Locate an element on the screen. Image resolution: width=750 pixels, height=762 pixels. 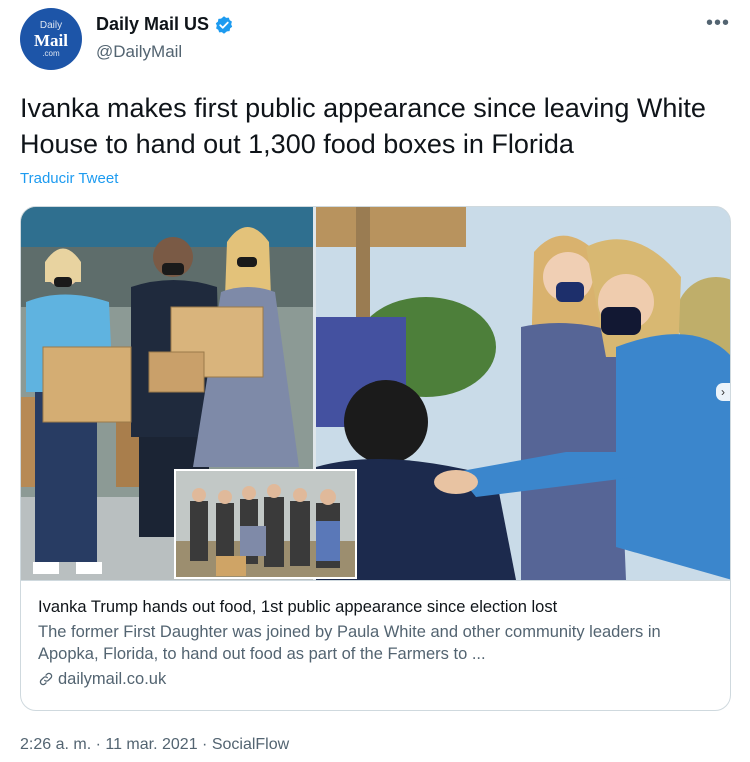
tweet-source: SocialFlow is located at coordinates (250, 744).